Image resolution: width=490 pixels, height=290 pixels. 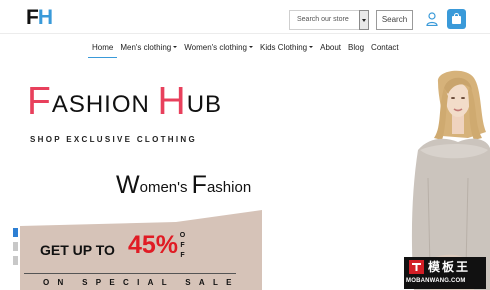 I want to click on nav-item-mens-clothing: Men's clothing, so click(x=149, y=50).